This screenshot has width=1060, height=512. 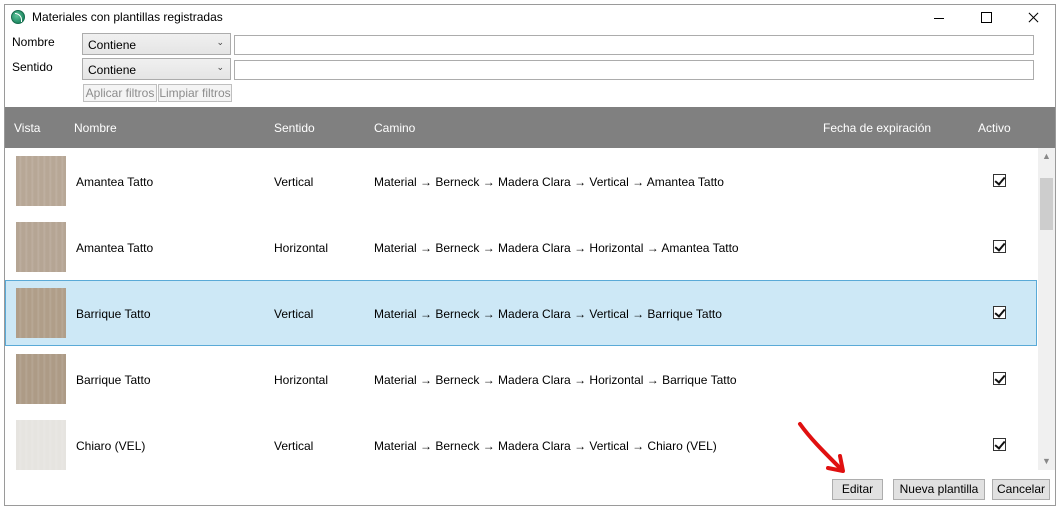 What do you see at coordinates (156, 69) in the screenshot?
I see `sentido-operator-select: Contiene ⌄` at bounding box center [156, 69].